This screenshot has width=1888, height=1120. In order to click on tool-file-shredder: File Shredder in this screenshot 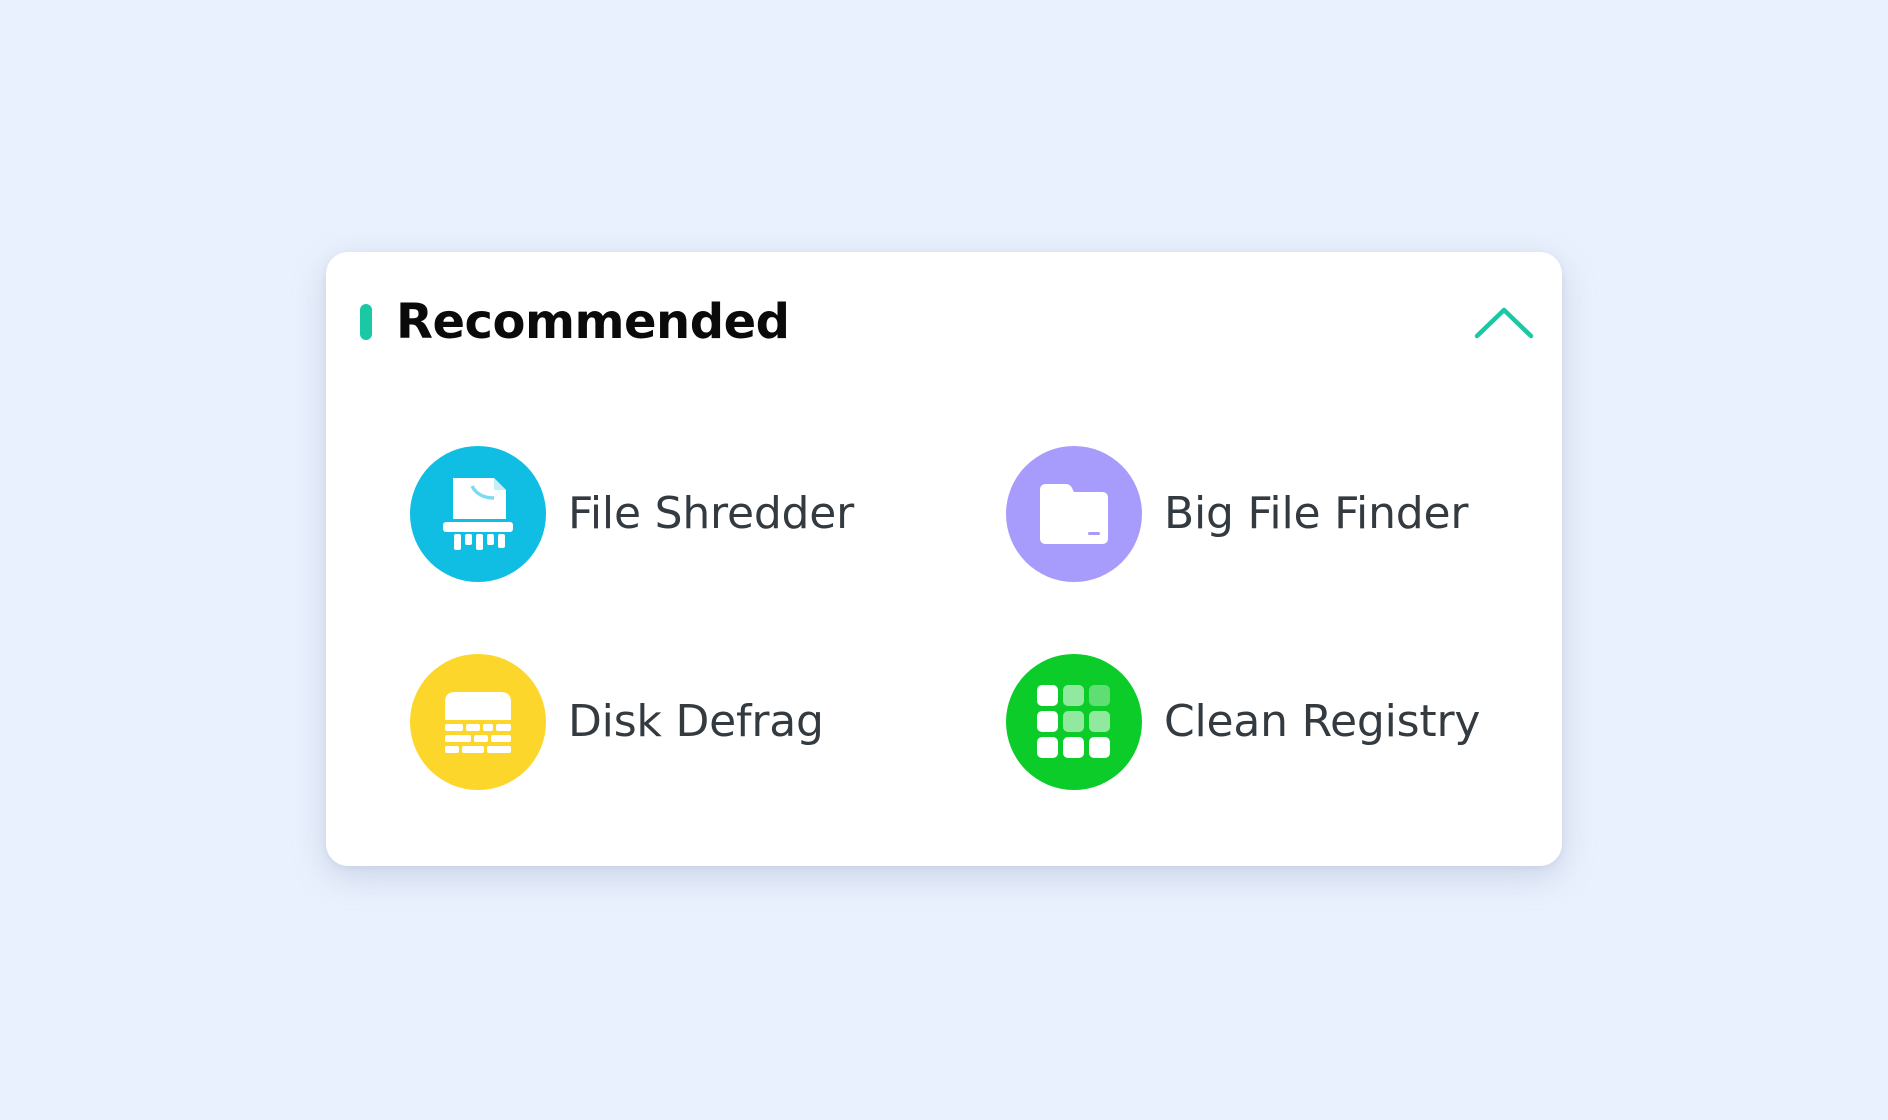, I will do `click(632, 514)`.